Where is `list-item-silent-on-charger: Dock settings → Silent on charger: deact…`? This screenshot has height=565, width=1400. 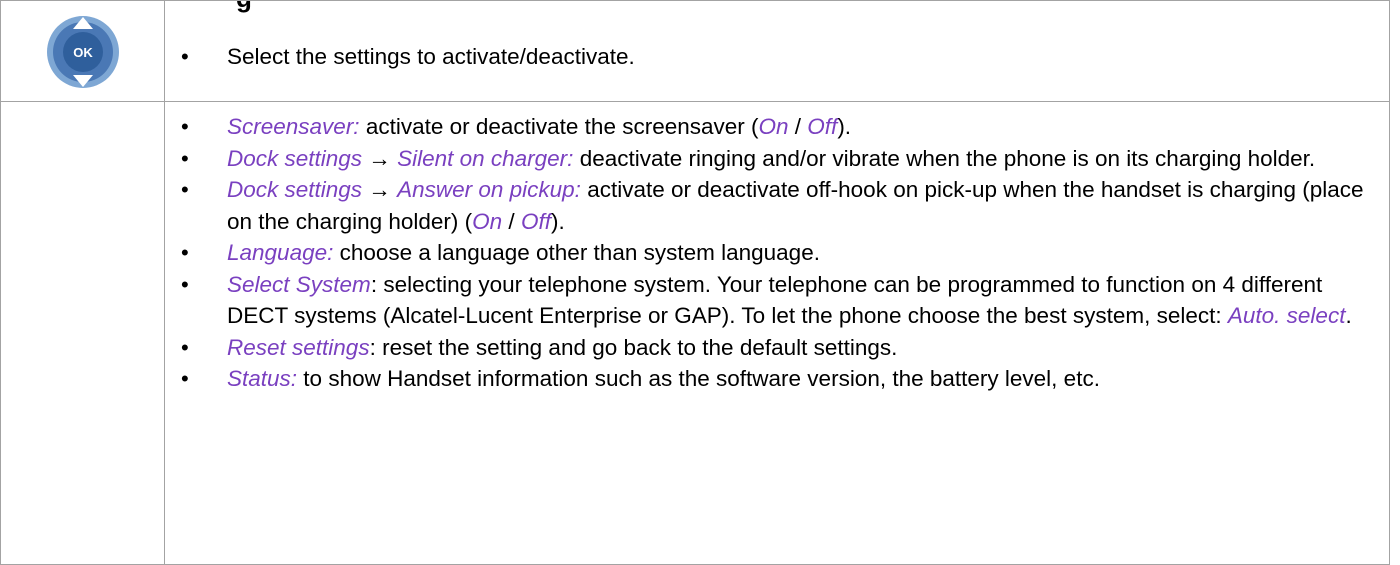
list-item-silent-on-charger: Dock settings → Silent on charger: deact… is located at coordinates (777, 159).